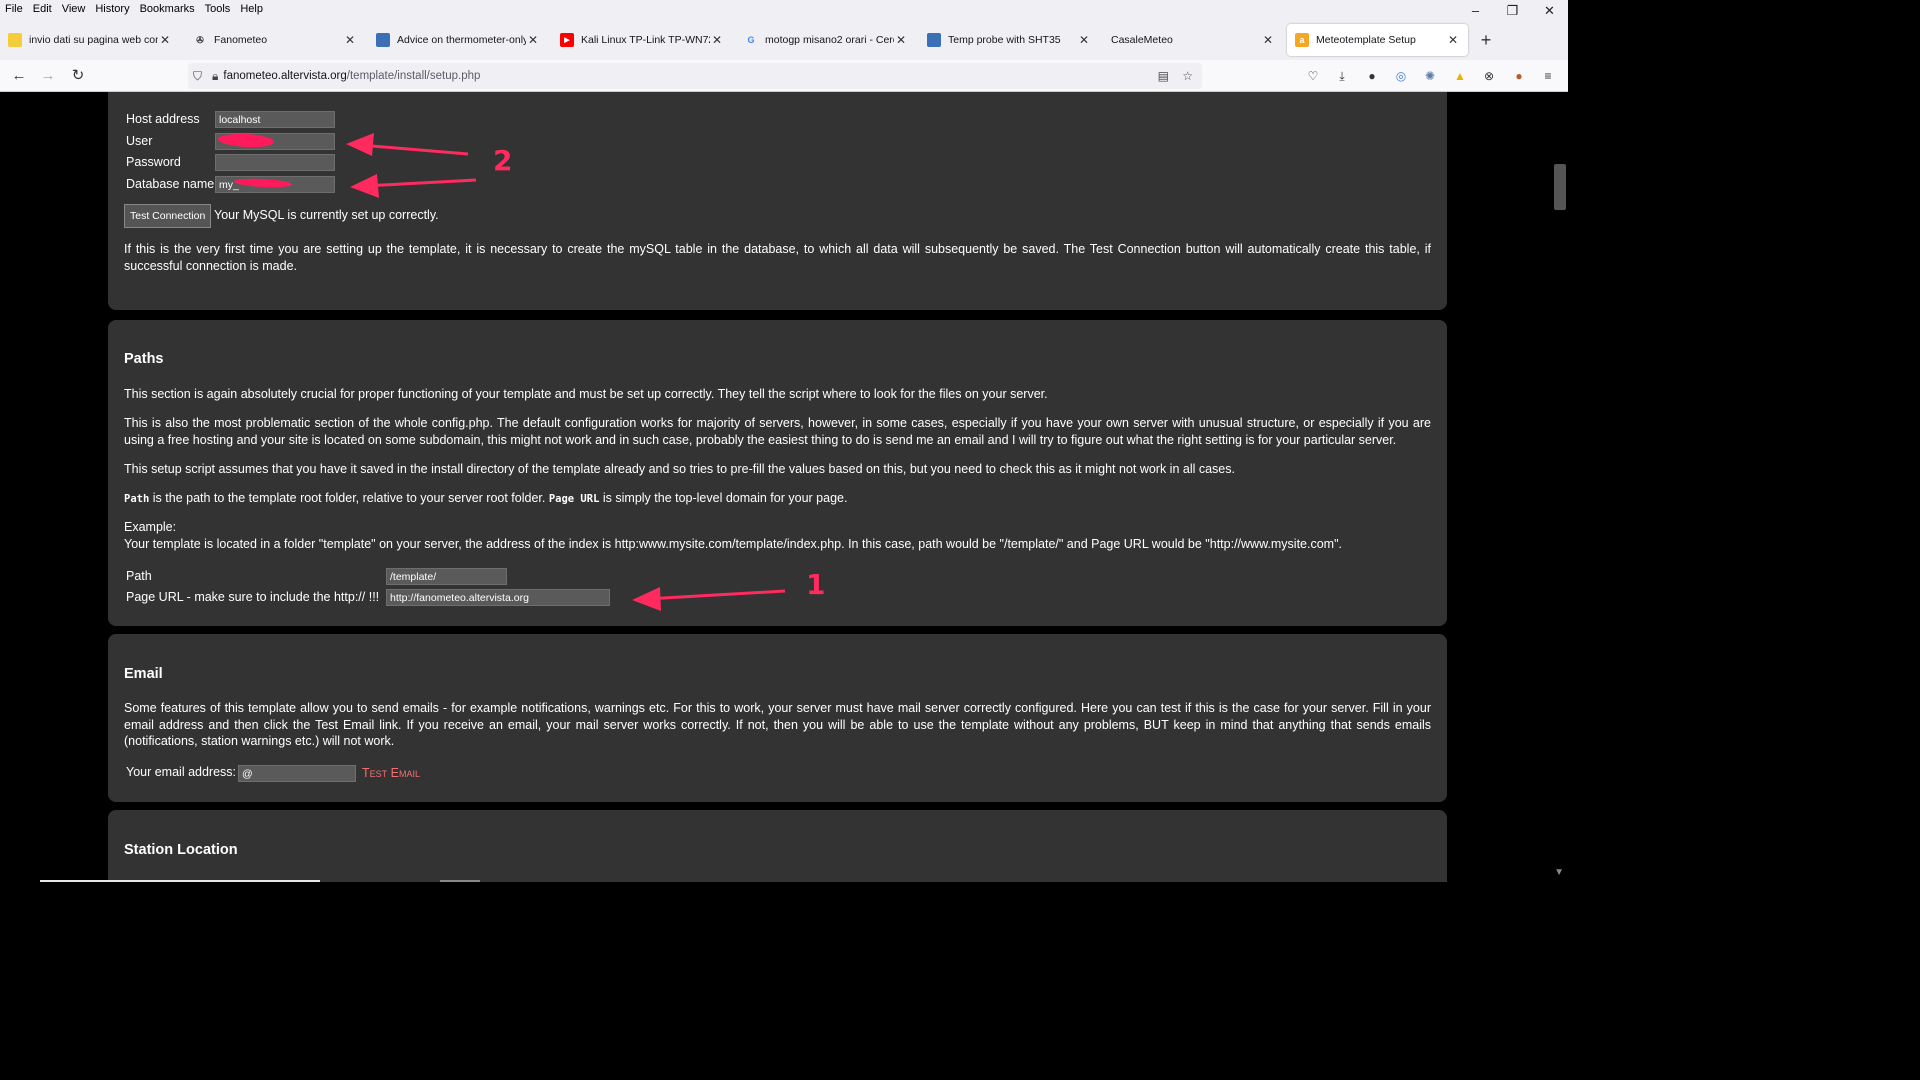 The image size is (1920, 1080). I want to click on tab-fanometeo: ✇ Fanometeo ✕, so click(275, 40).